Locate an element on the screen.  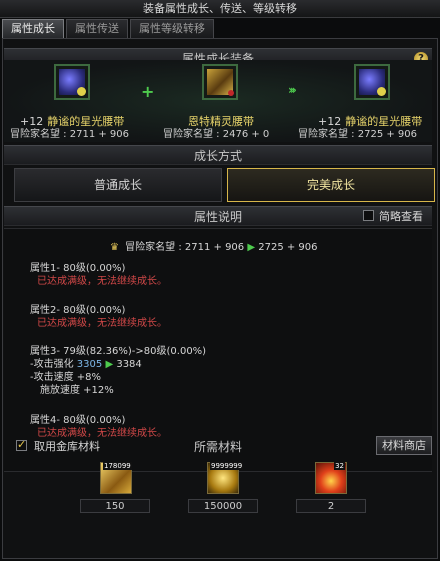
growth-method-title: 成长方式 is located at coordinates (217, 156).